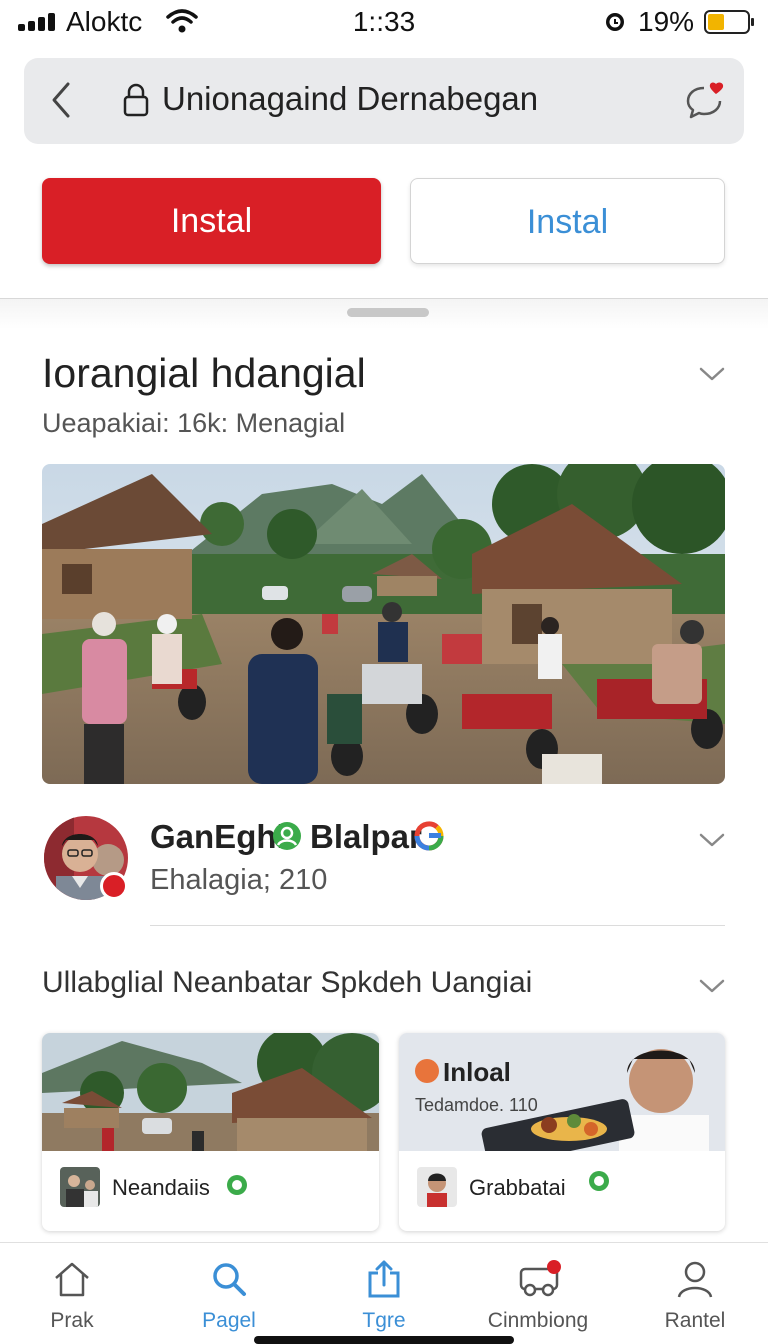 This screenshot has height=1344, width=768. Describe the element at coordinates (218, 837) in the screenshot. I see `author-name-first: GanEghl` at that location.